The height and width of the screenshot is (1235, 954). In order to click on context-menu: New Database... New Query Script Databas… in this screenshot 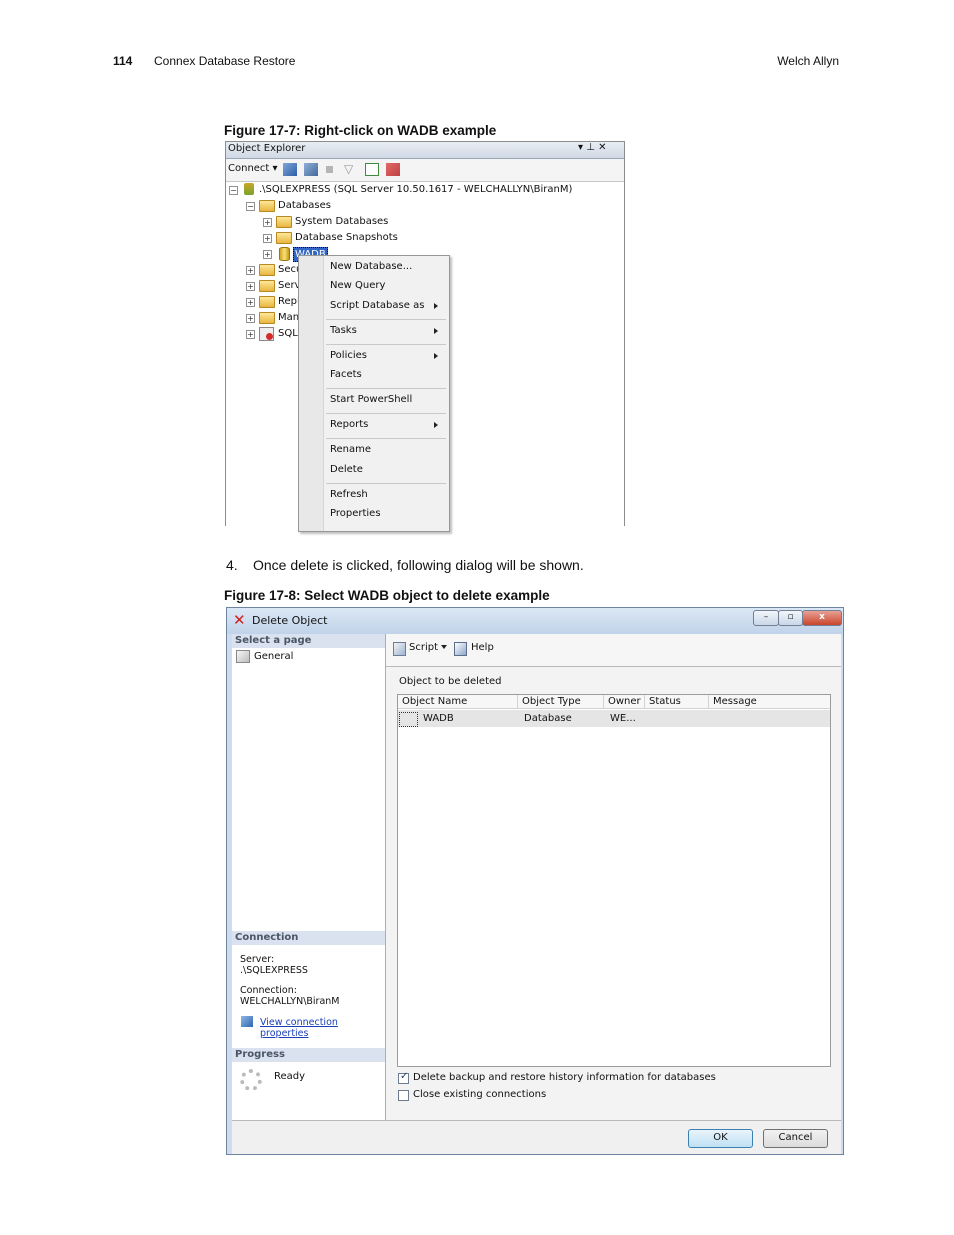, I will do `click(374, 393)`.